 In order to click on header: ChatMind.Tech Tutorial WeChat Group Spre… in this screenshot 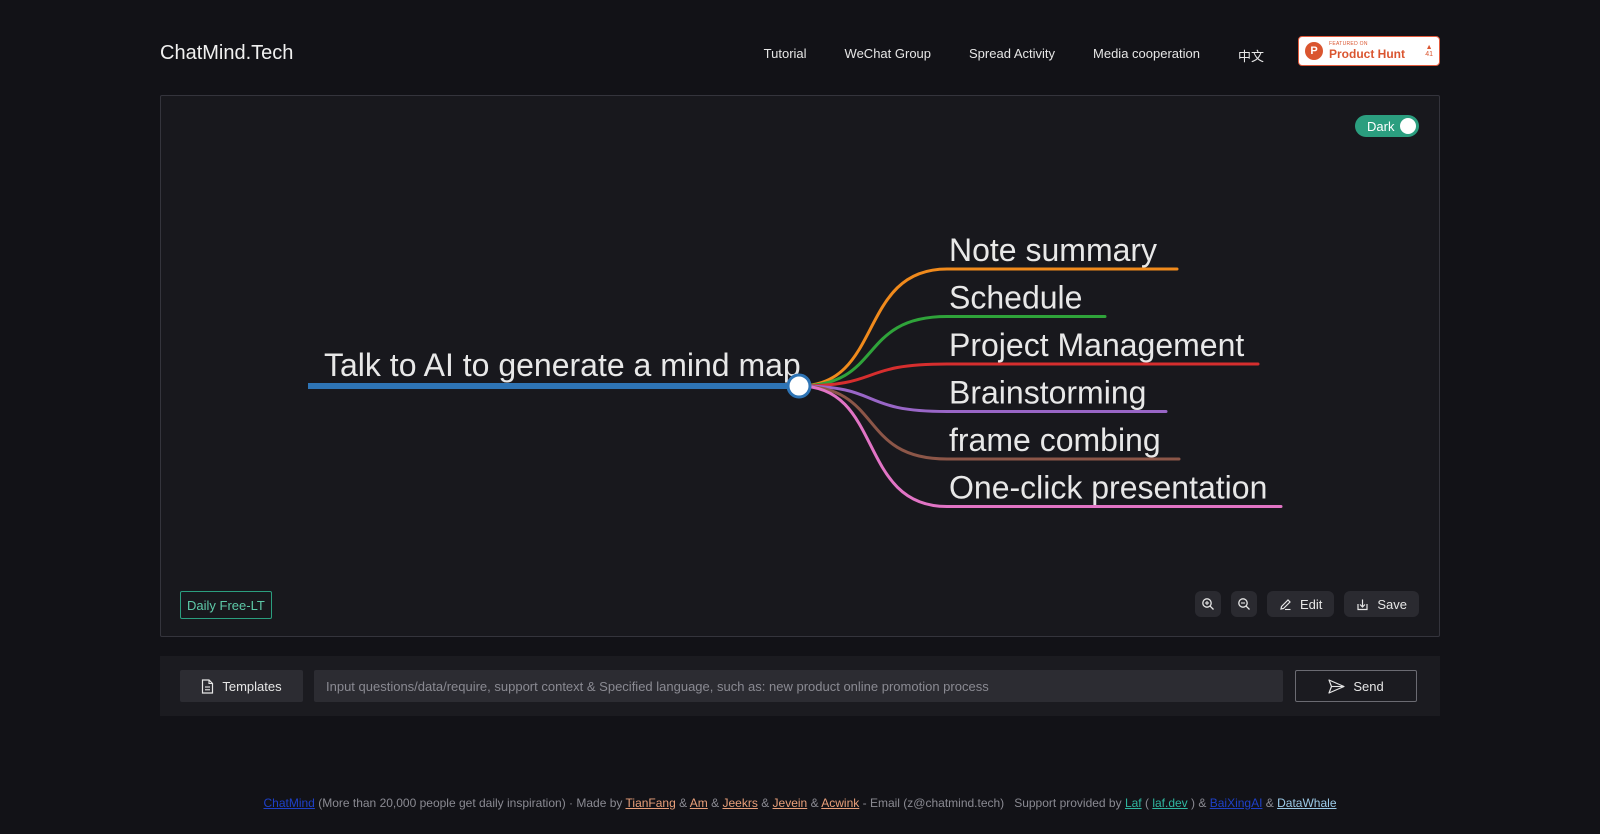, I will do `click(800, 54)`.